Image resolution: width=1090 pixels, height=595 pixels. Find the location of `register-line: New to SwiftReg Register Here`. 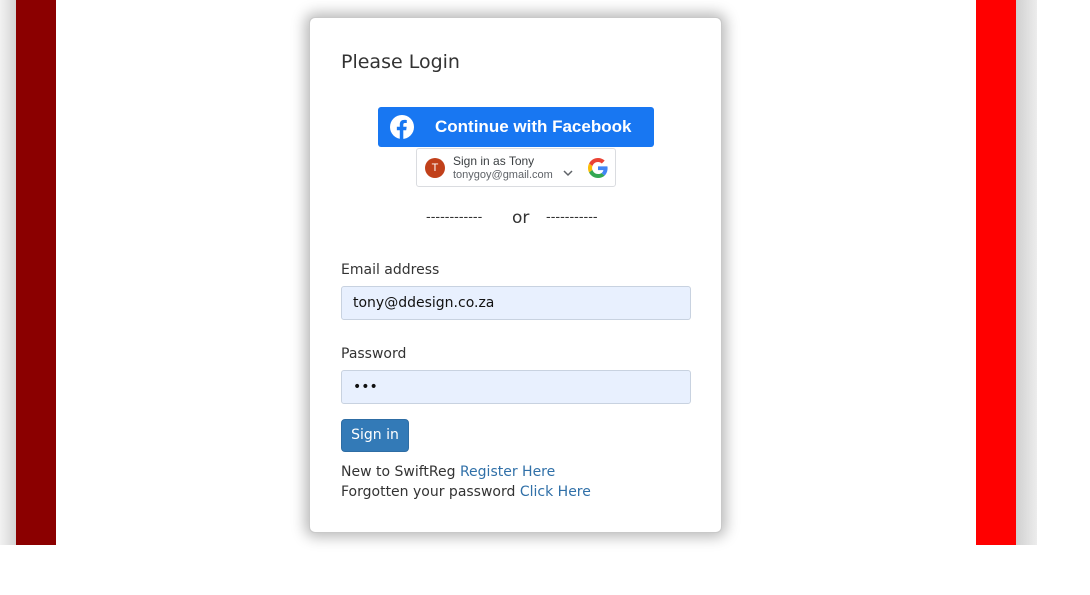

register-line: New to SwiftReg Register Here is located at coordinates (448, 472).